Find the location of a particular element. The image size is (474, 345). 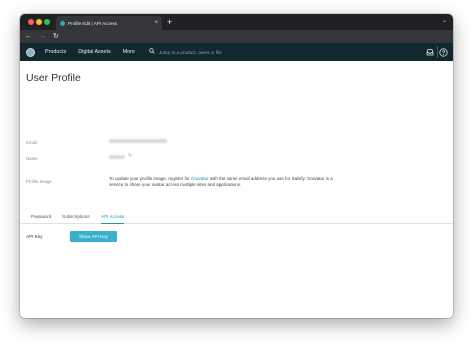

help-icon is located at coordinates (443, 52).